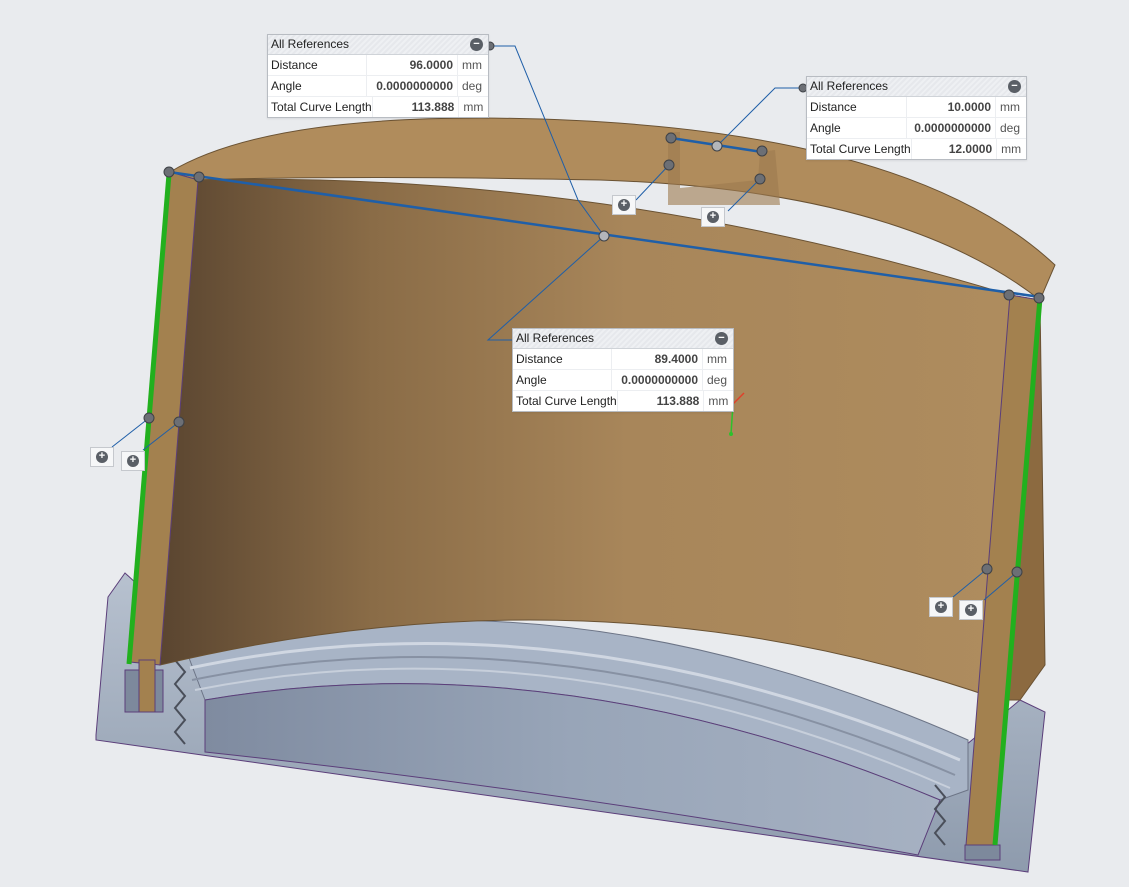 The width and height of the screenshot is (1129, 887). I want to click on distance-row: Distance 10.0000 mm, so click(916, 107).